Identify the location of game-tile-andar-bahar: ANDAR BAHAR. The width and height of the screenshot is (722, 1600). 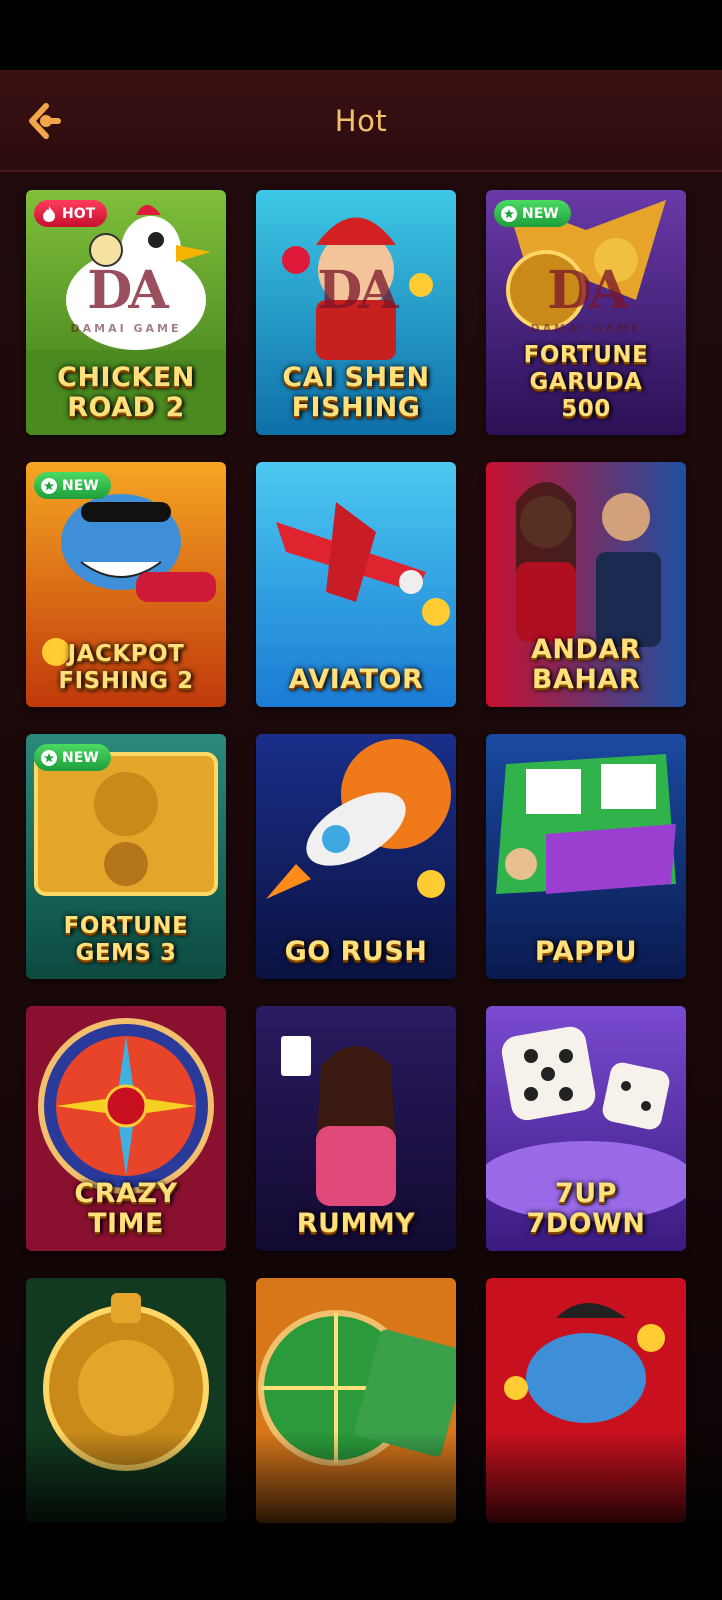
(586, 584).